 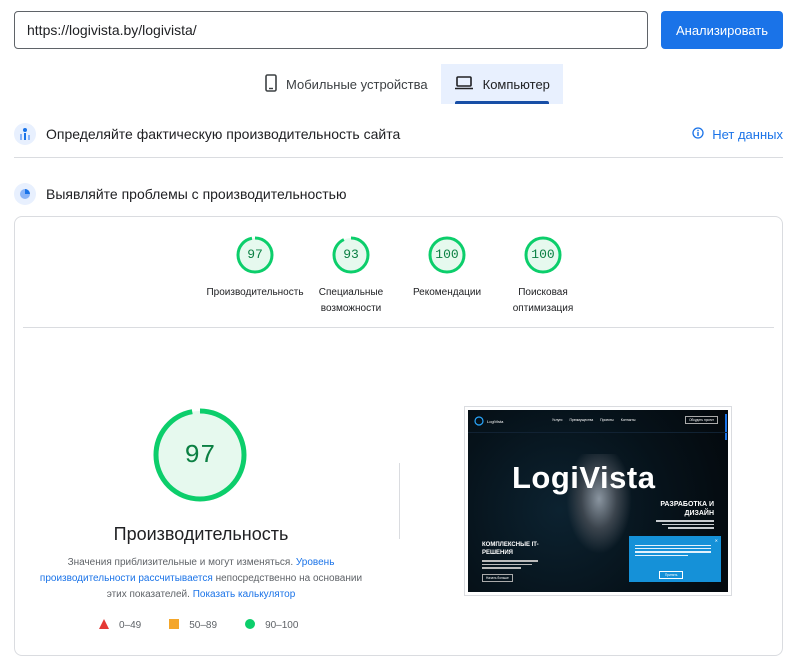 What do you see at coordinates (543, 300) in the screenshot?
I see `score-label: Поисковая оптимизация` at bounding box center [543, 300].